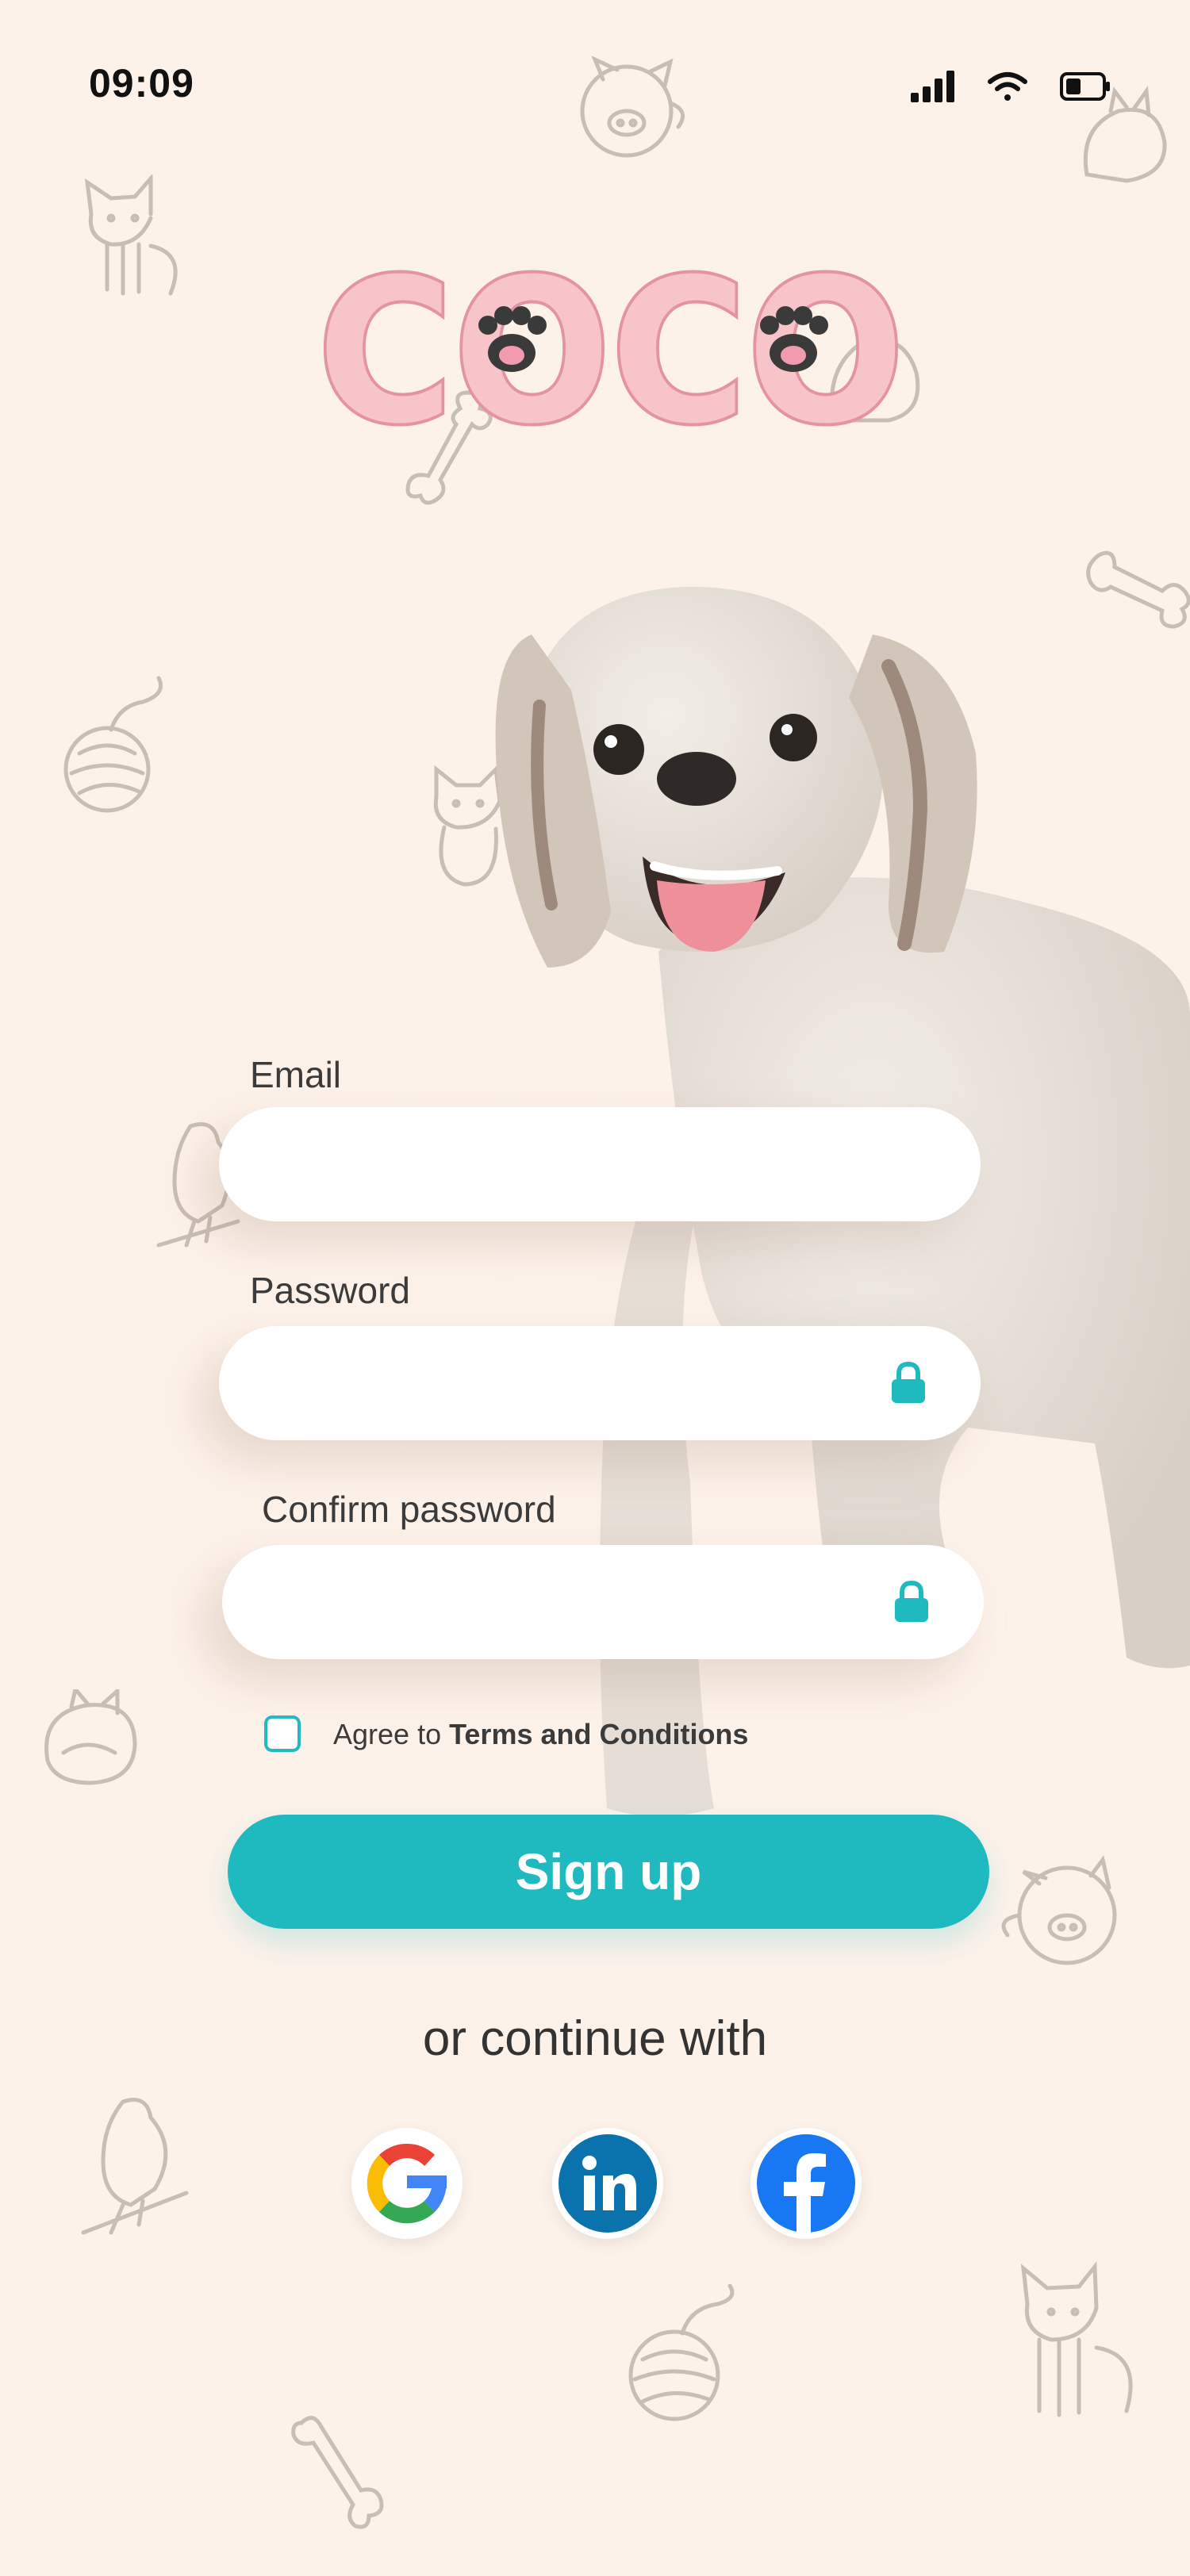  I want to click on linkedin-icon, so click(608, 2183).